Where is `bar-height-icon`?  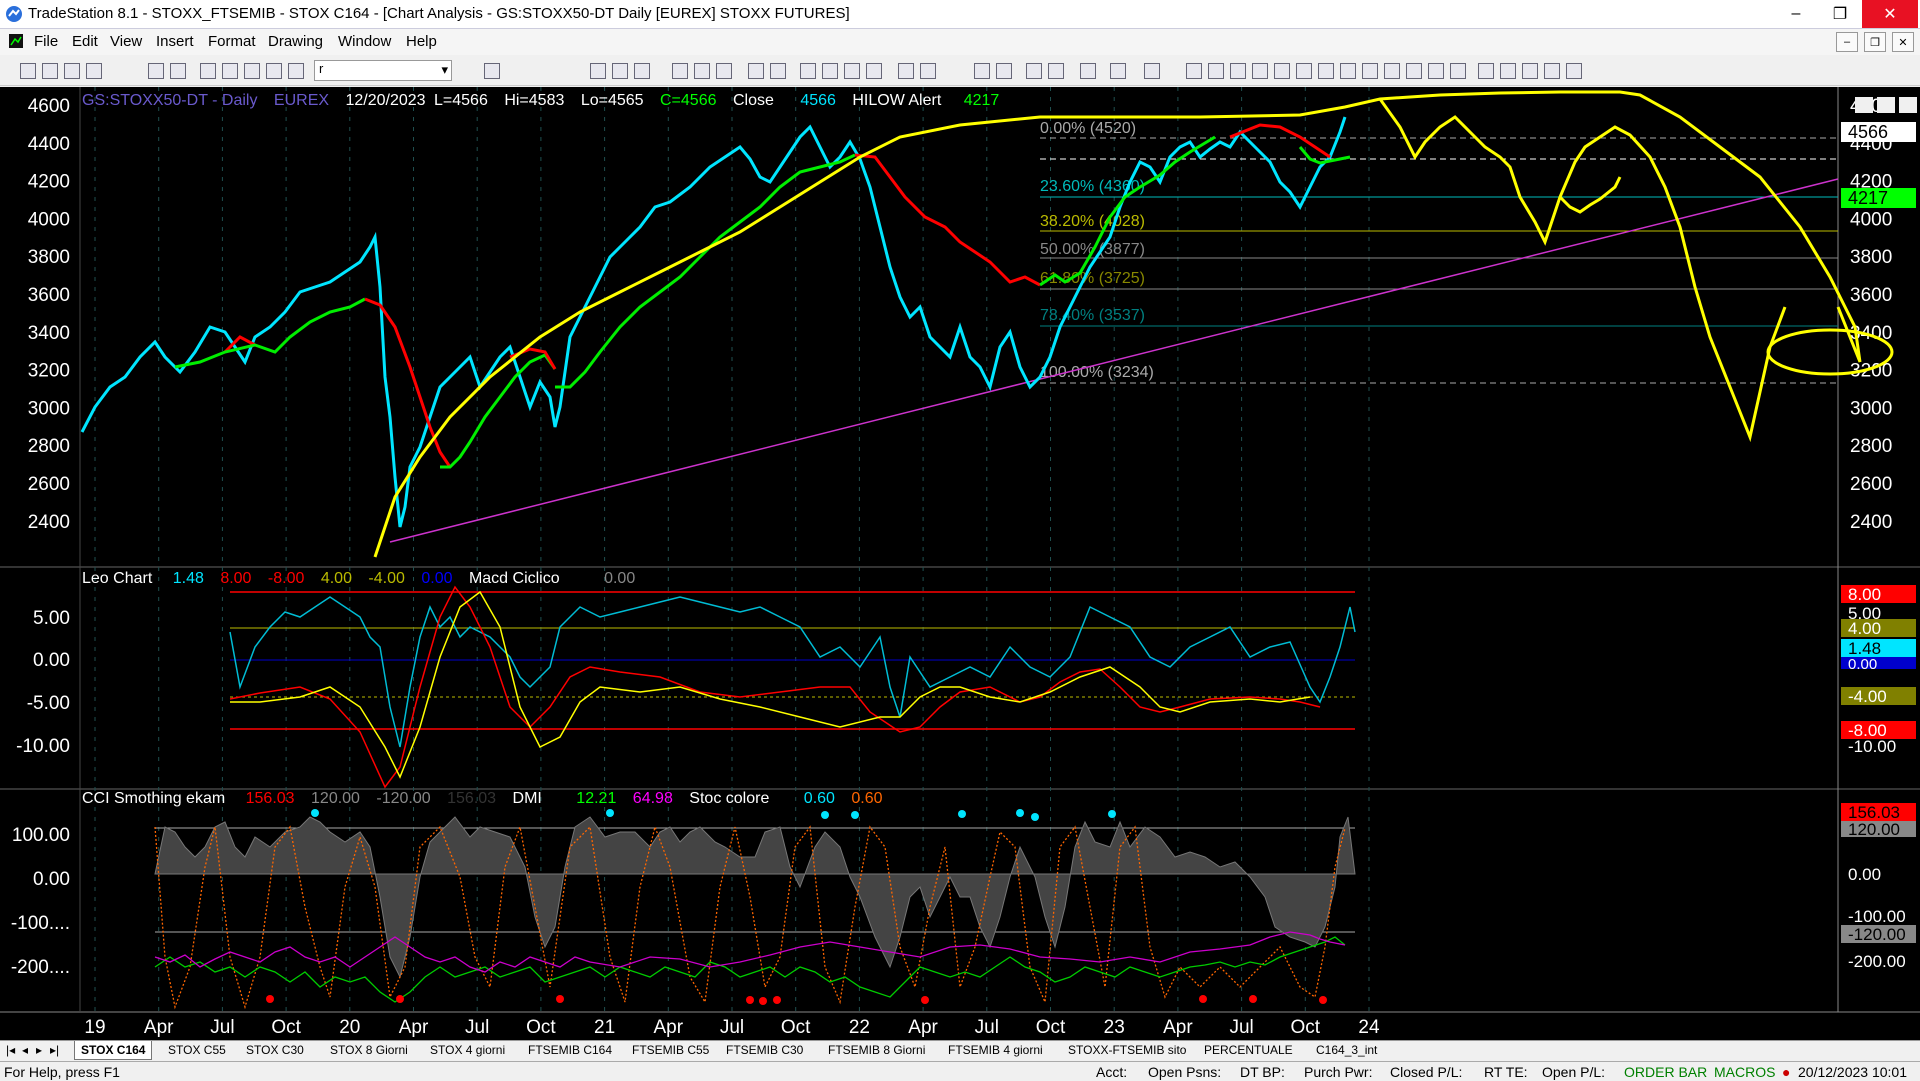
bar-height-icon is located at coordinates (874, 71).